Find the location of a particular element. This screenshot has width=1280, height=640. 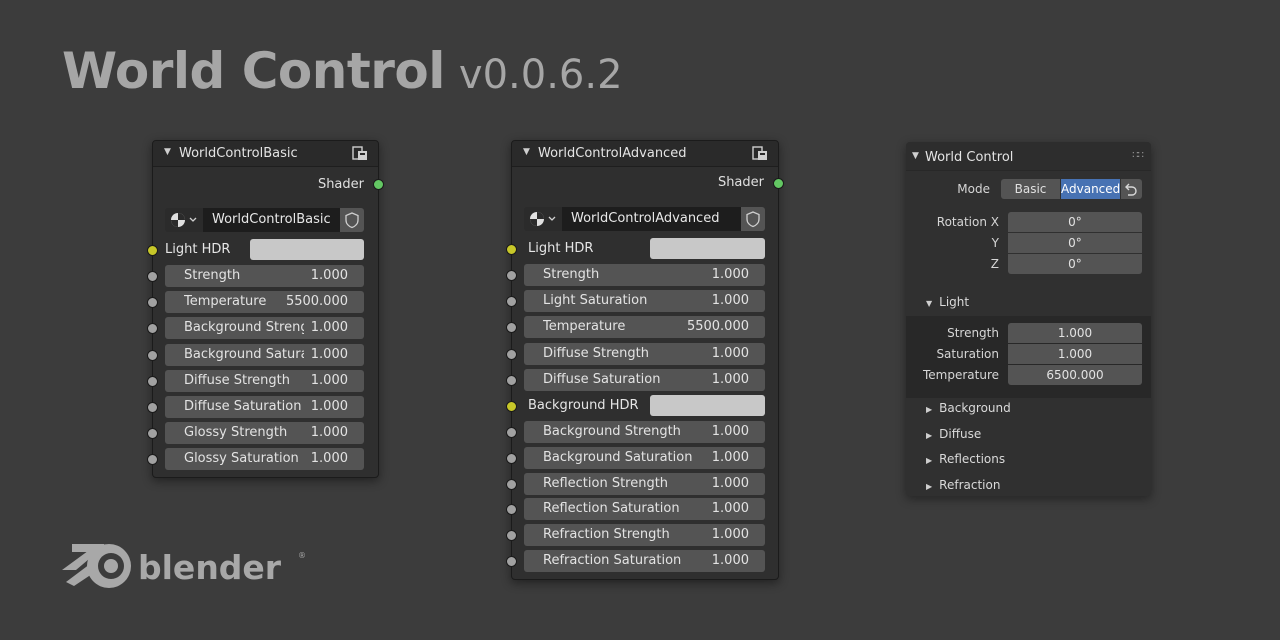

field-label: Glossy Strength is located at coordinates (236, 433).